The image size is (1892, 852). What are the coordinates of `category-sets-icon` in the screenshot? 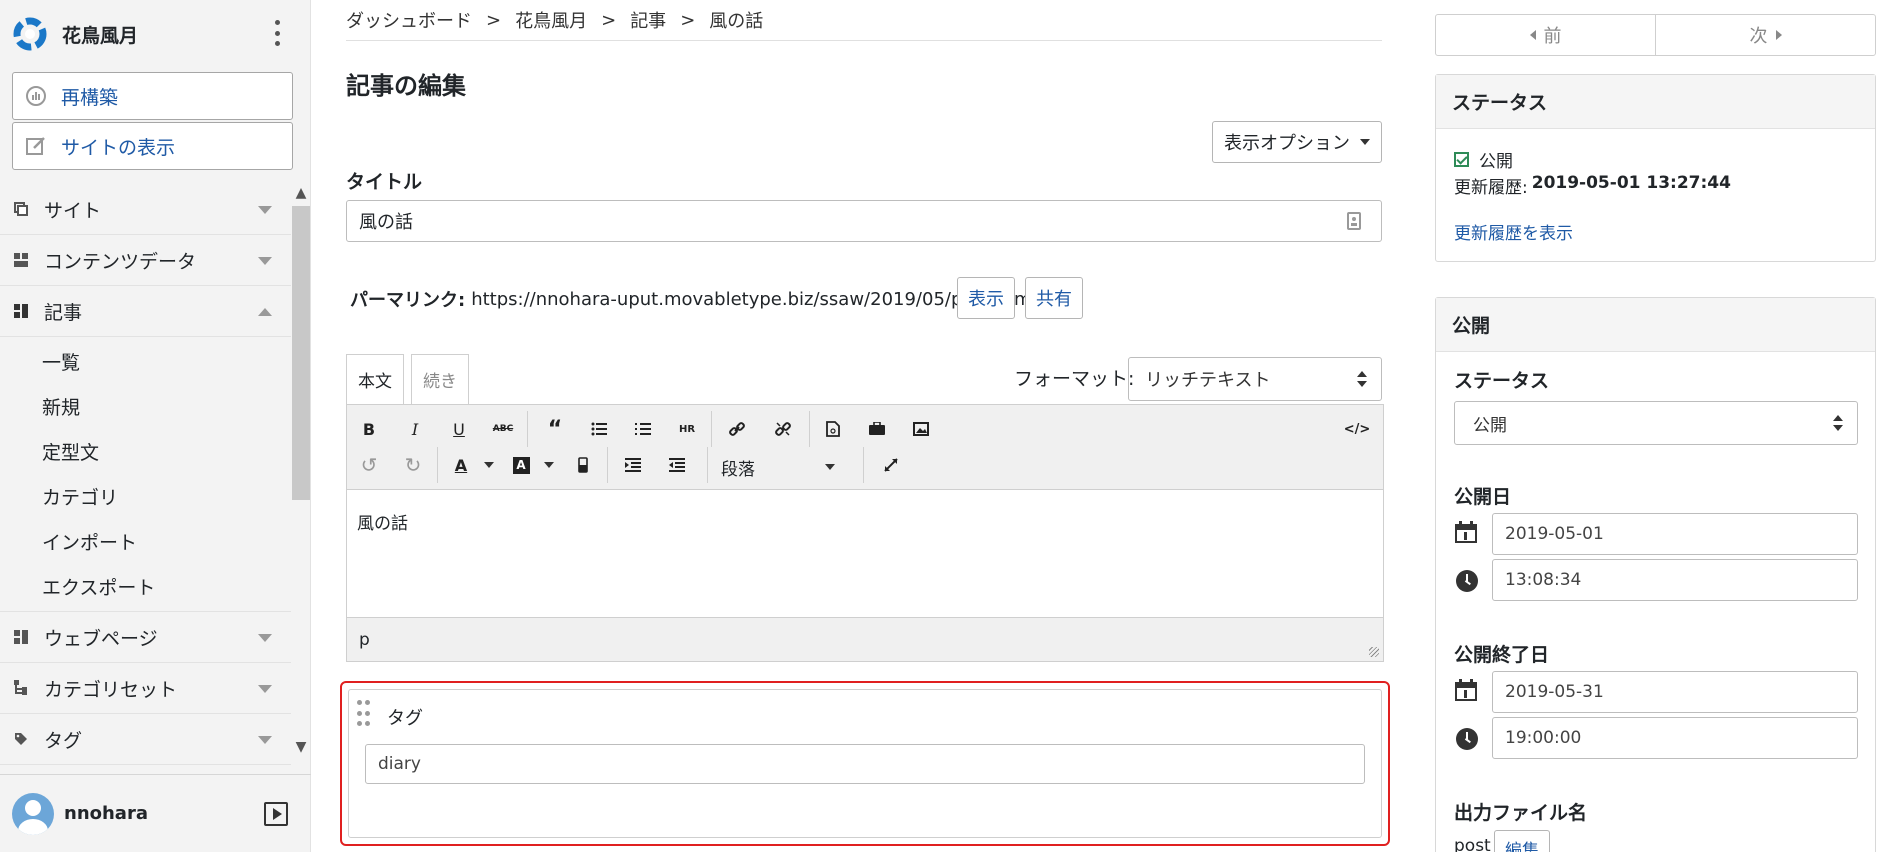 It's located at (21, 688).